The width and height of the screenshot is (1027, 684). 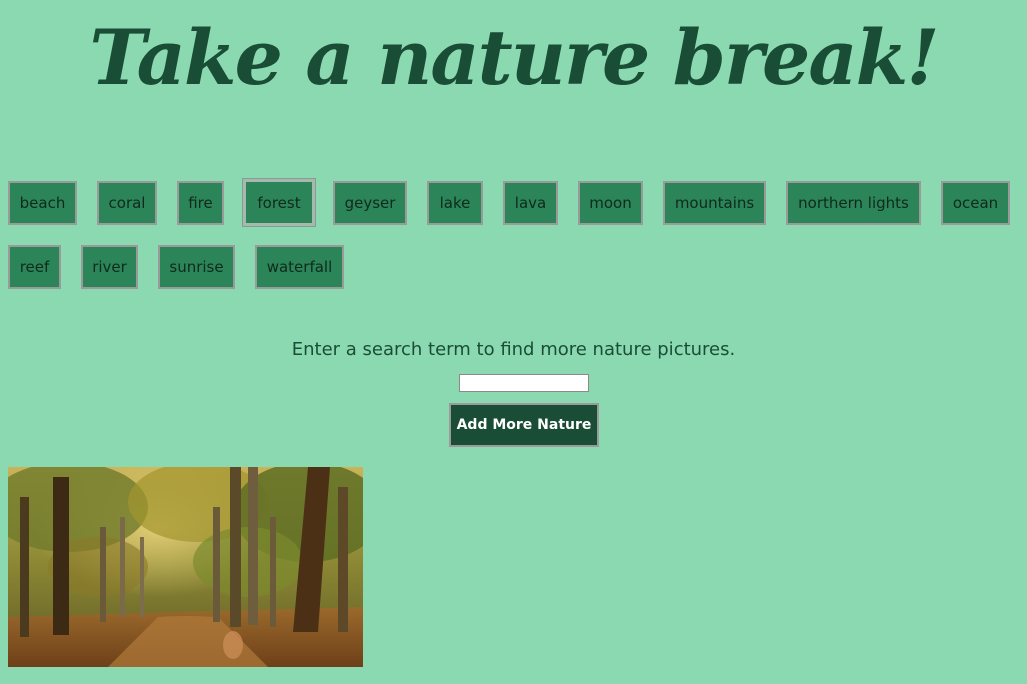 I want to click on topic-button-geyser: geyser, so click(x=370, y=203).